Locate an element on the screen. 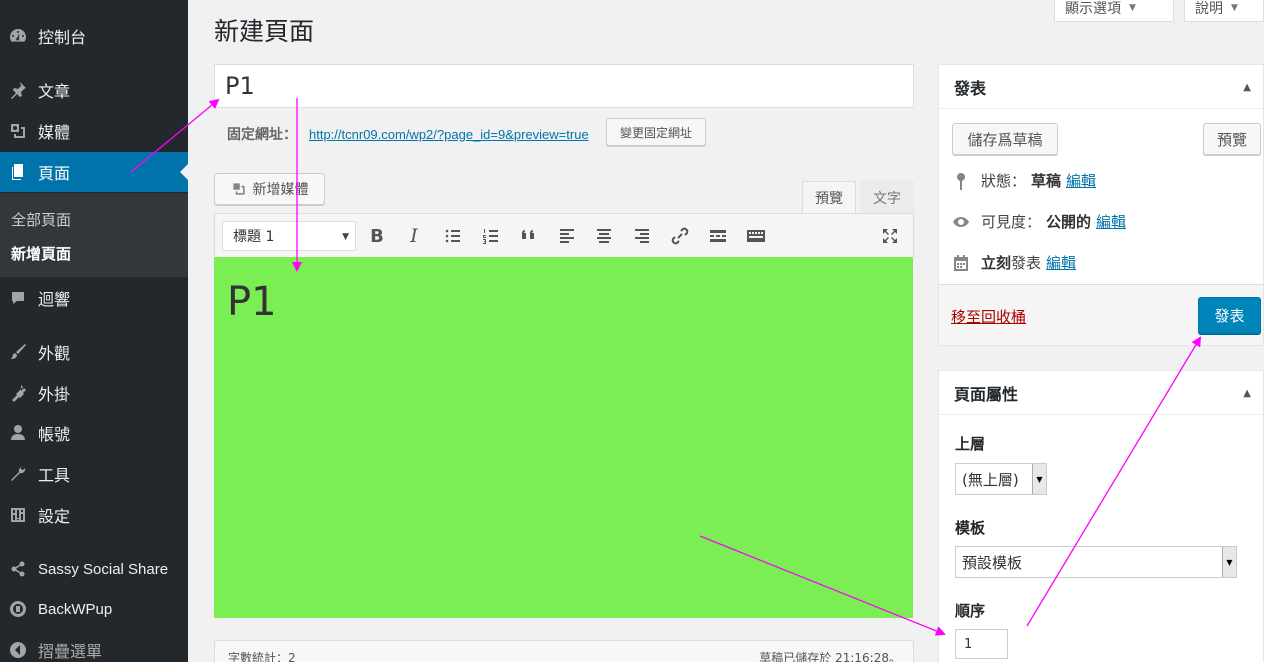  blockquote-icon is located at coordinates (529, 236).